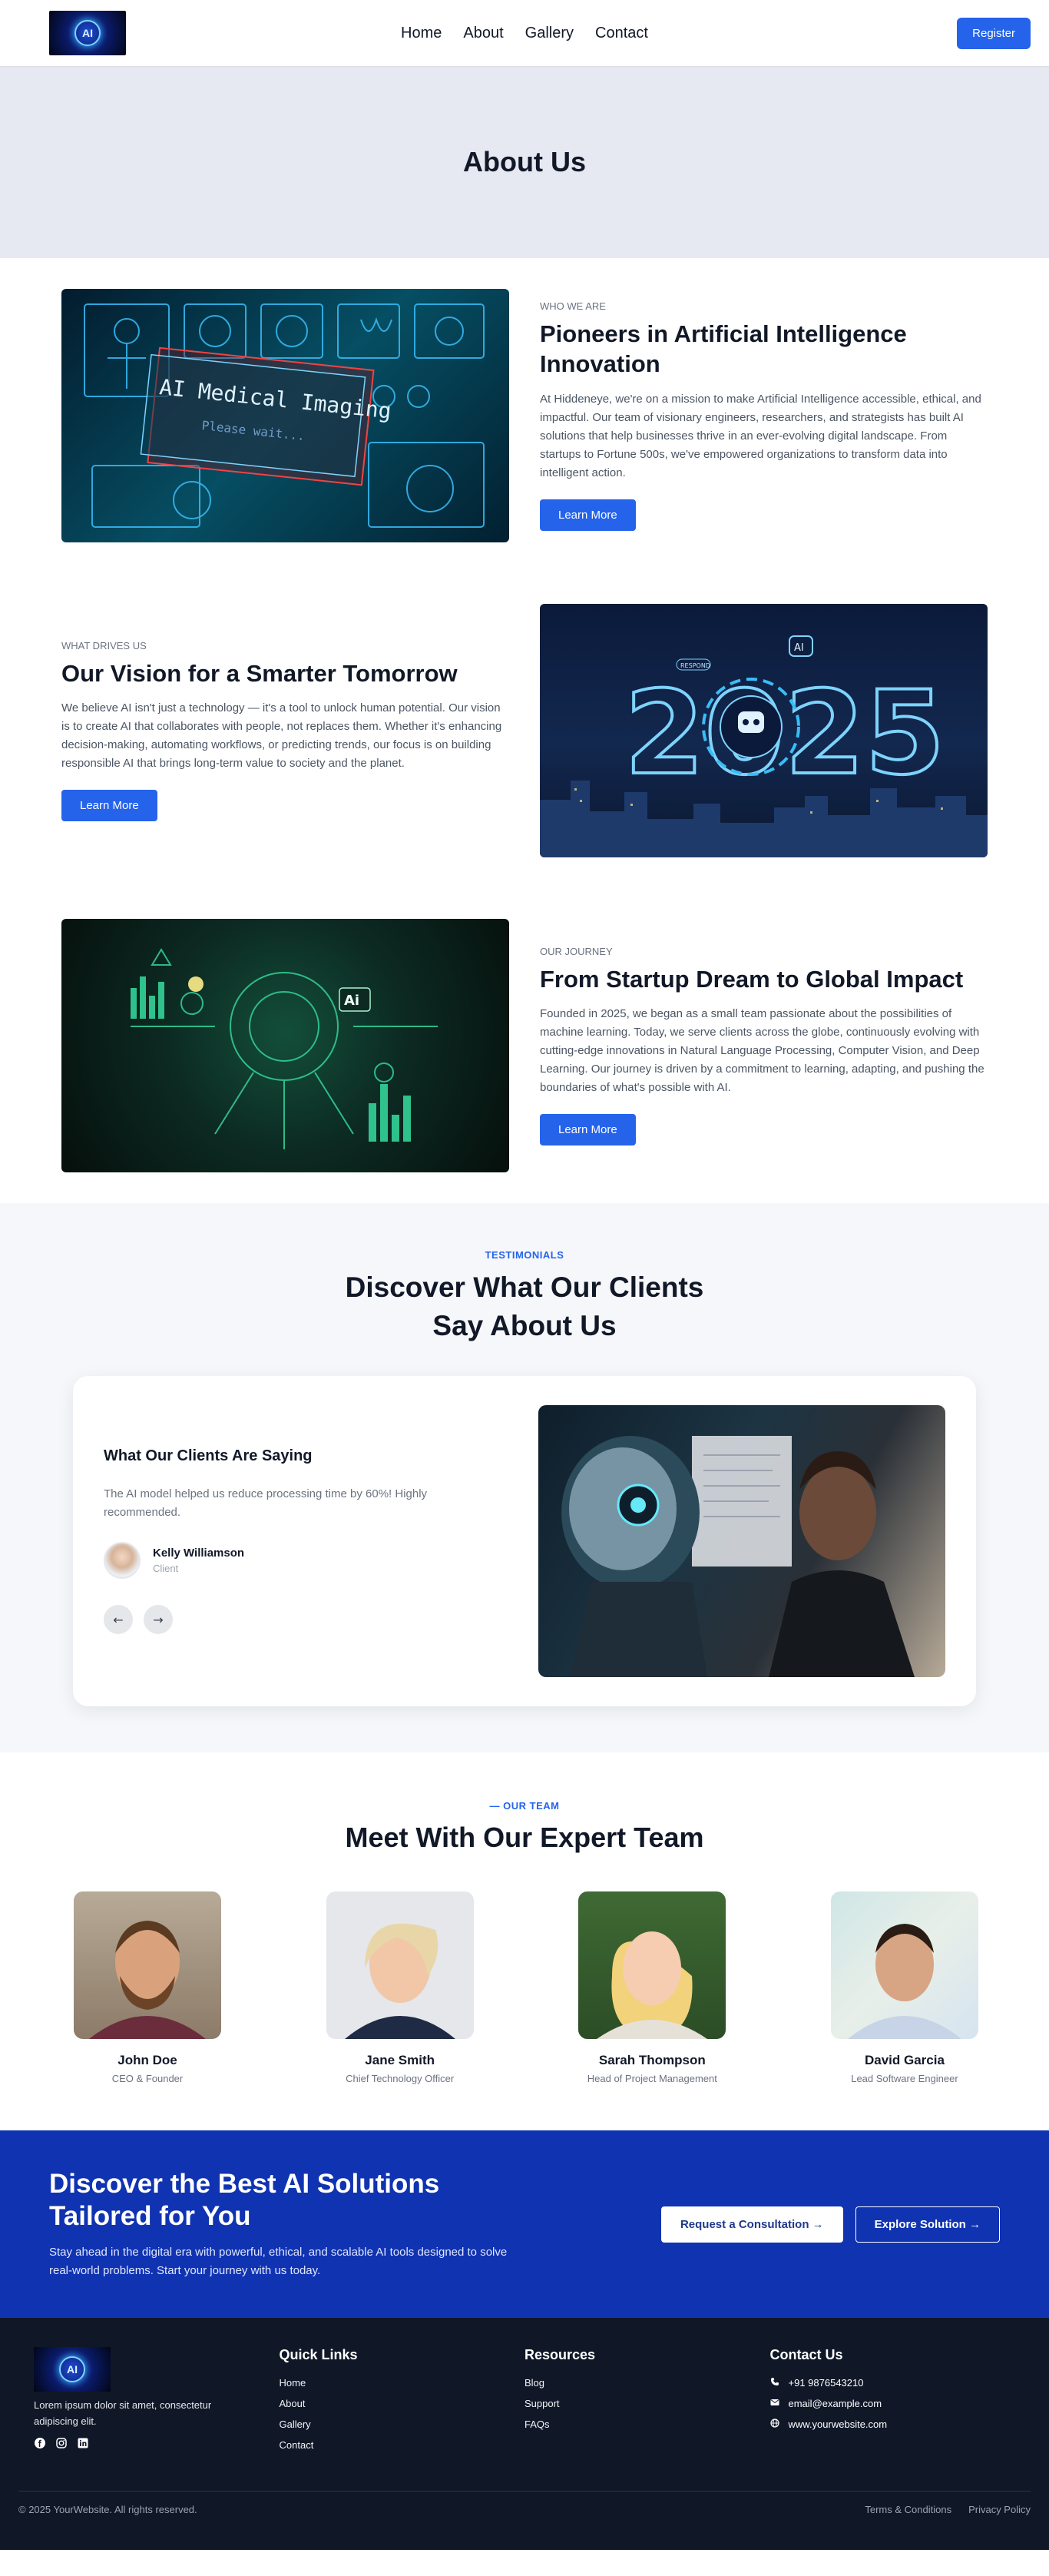  Describe the element at coordinates (784, 734) in the screenshot. I see `year-text: 2025` at that location.